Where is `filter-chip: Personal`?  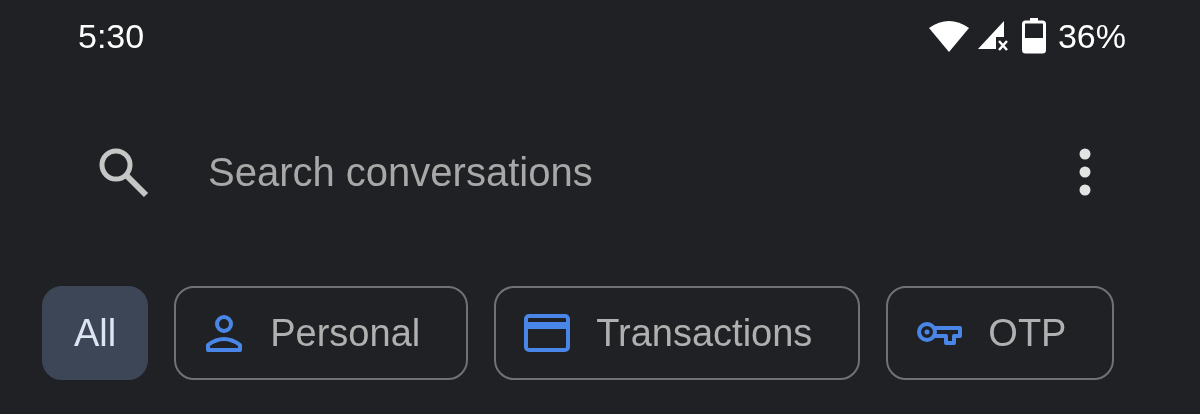 filter-chip: Personal is located at coordinates (321, 333).